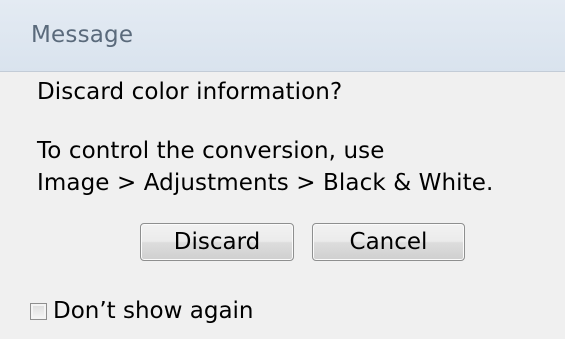  What do you see at coordinates (211, 151) in the screenshot?
I see `message-detail-line1: To control the conversion, use` at bounding box center [211, 151].